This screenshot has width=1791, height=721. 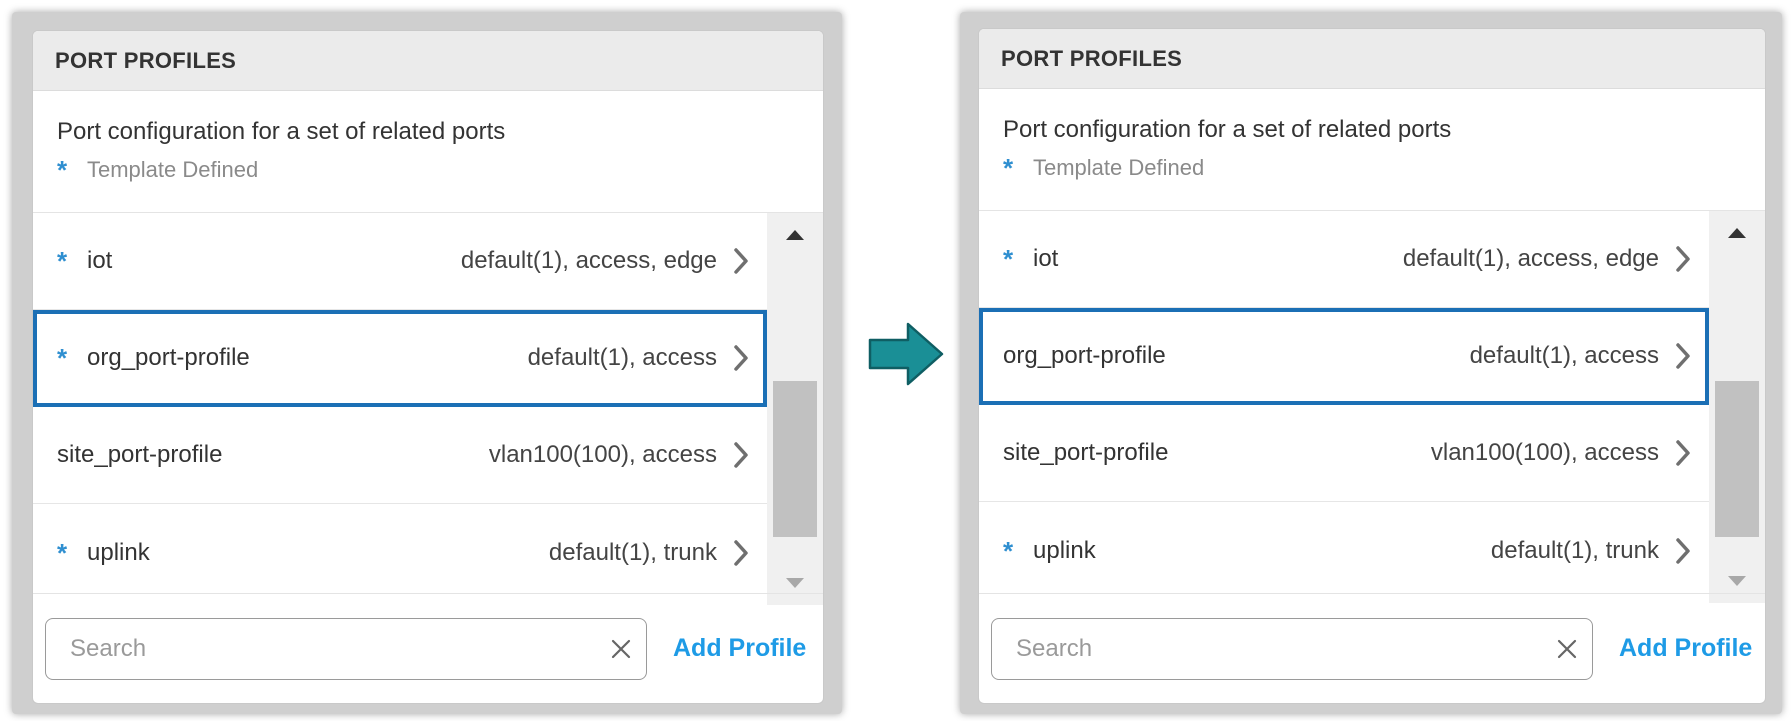 I want to click on profile-row-org-port-profile: * org_port-profile default(1), access, so click(x=400, y=358).